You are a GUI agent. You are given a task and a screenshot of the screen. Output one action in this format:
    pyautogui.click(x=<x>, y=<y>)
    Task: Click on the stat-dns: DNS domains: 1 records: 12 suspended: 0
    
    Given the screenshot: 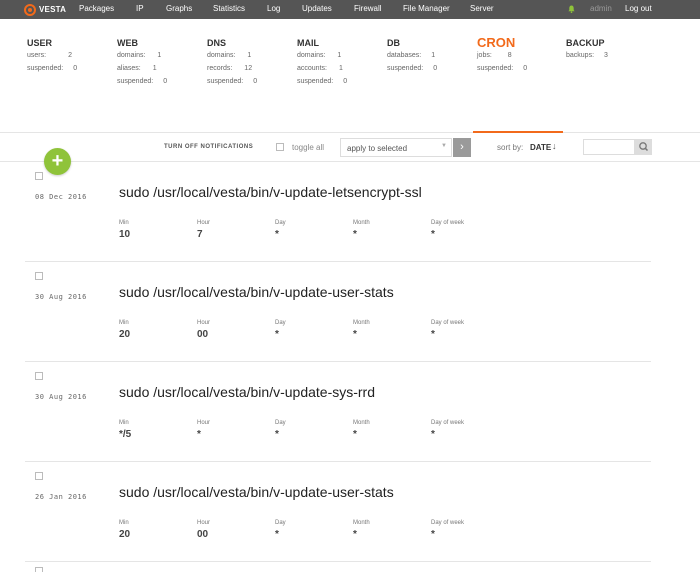 What is the action you would take?
    pyautogui.click(x=232, y=64)
    